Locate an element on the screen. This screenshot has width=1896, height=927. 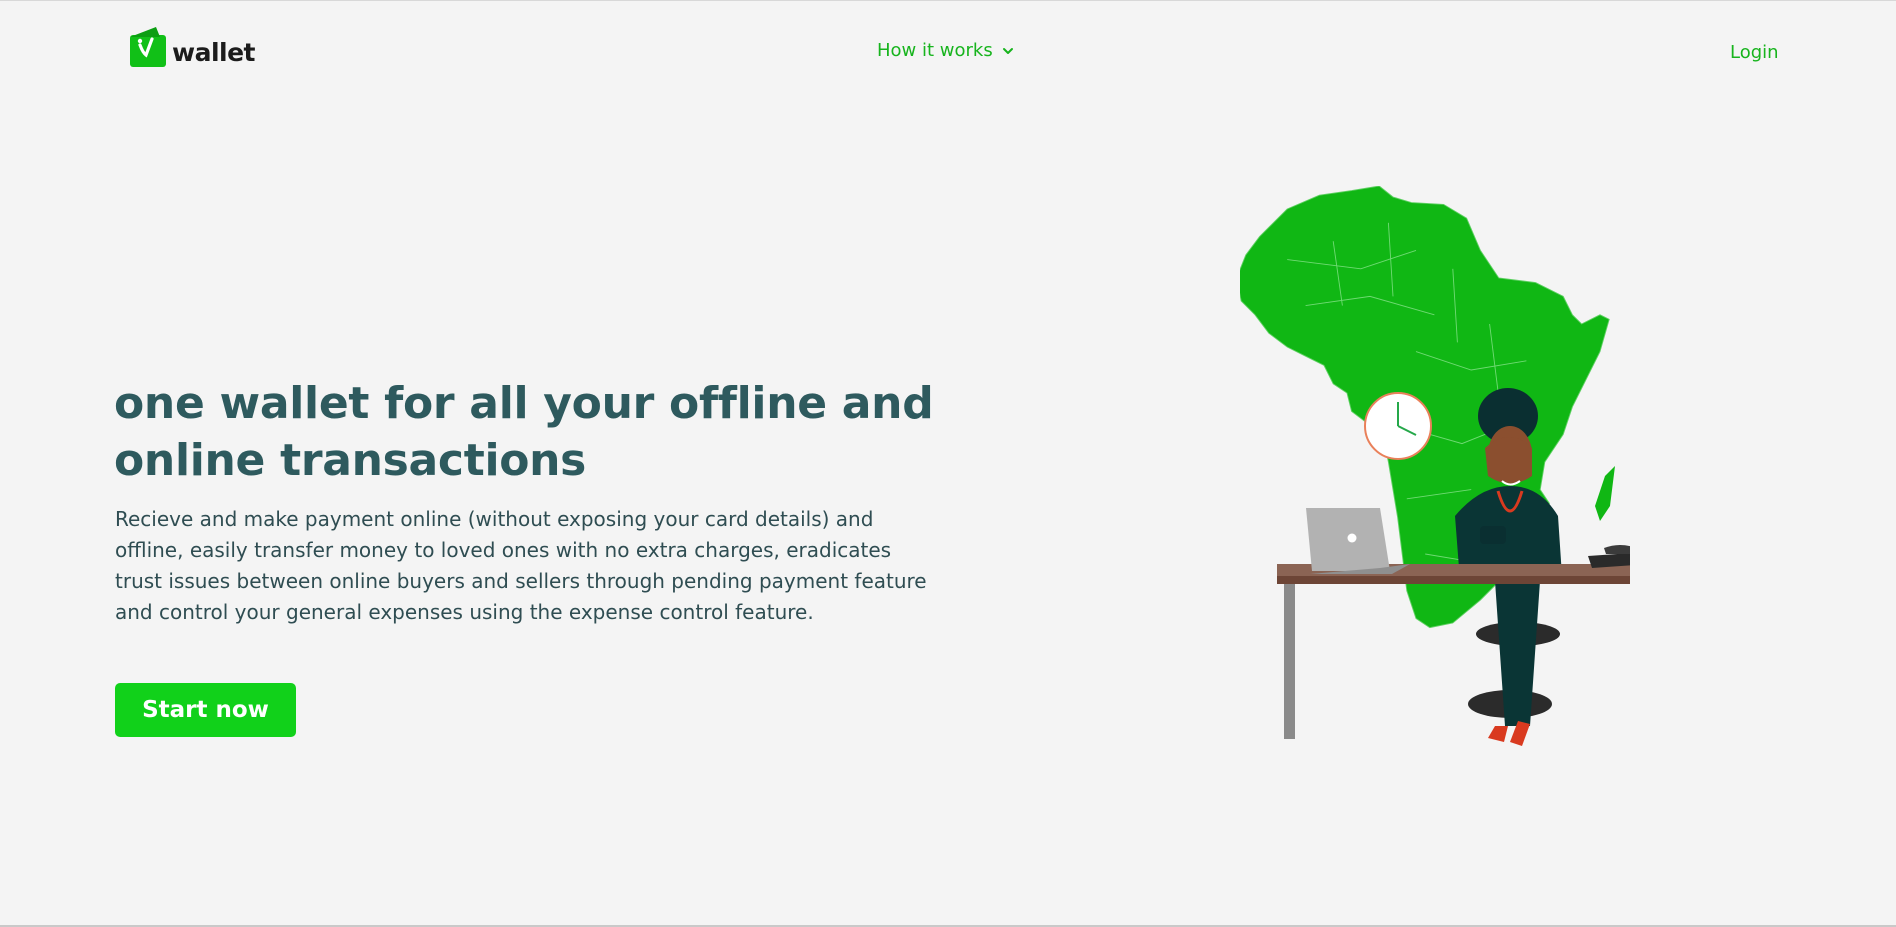
hero-illustration is located at coordinates (1435, 466).